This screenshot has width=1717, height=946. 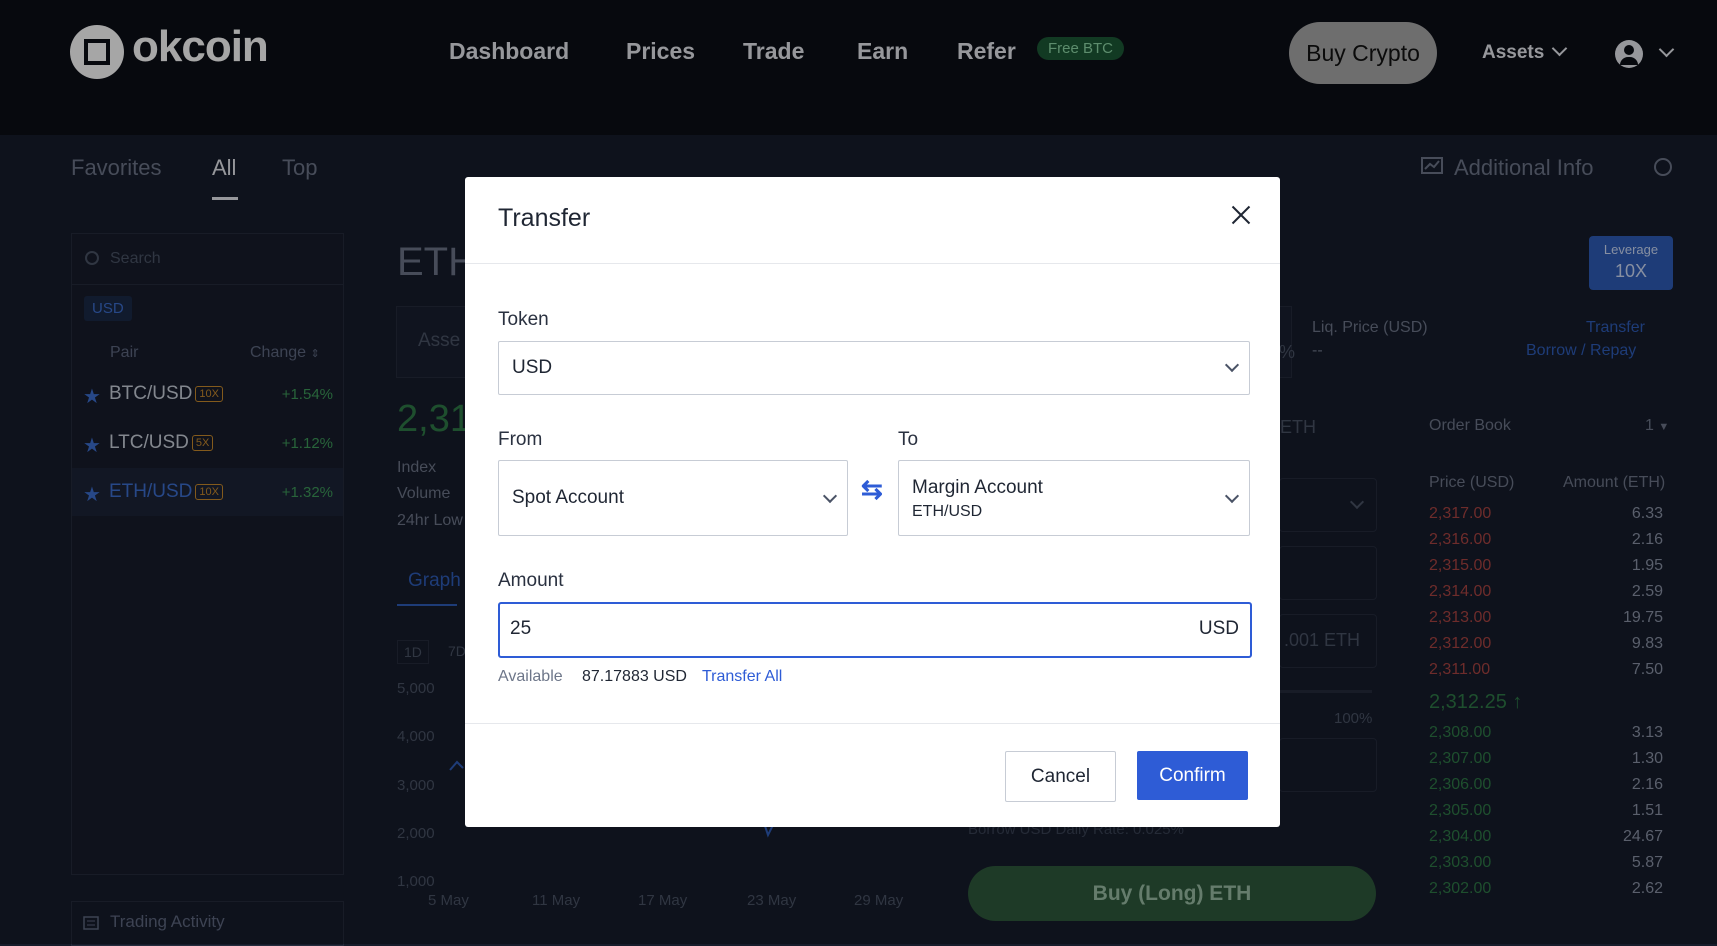 What do you see at coordinates (673, 498) in the screenshot?
I see `from-account-select: Spot Account` at bounding box center [673, 498].